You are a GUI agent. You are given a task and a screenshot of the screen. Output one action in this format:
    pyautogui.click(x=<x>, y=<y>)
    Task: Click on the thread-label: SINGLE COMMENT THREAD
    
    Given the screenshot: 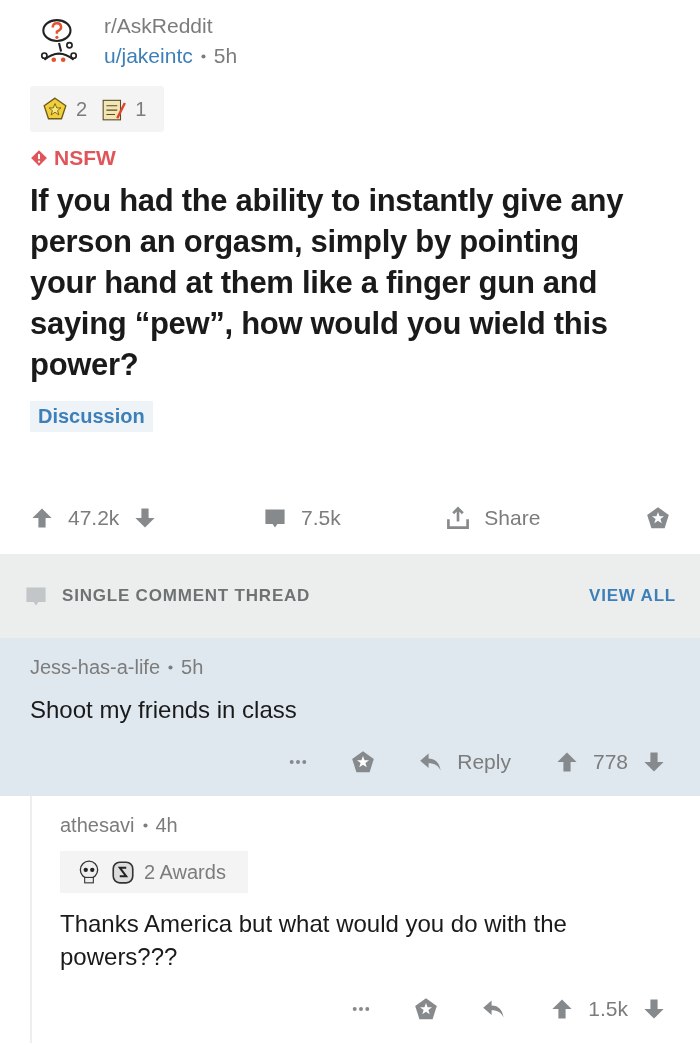 What is the action you would take?
    pyautogui.click(x=186, y=596)
    